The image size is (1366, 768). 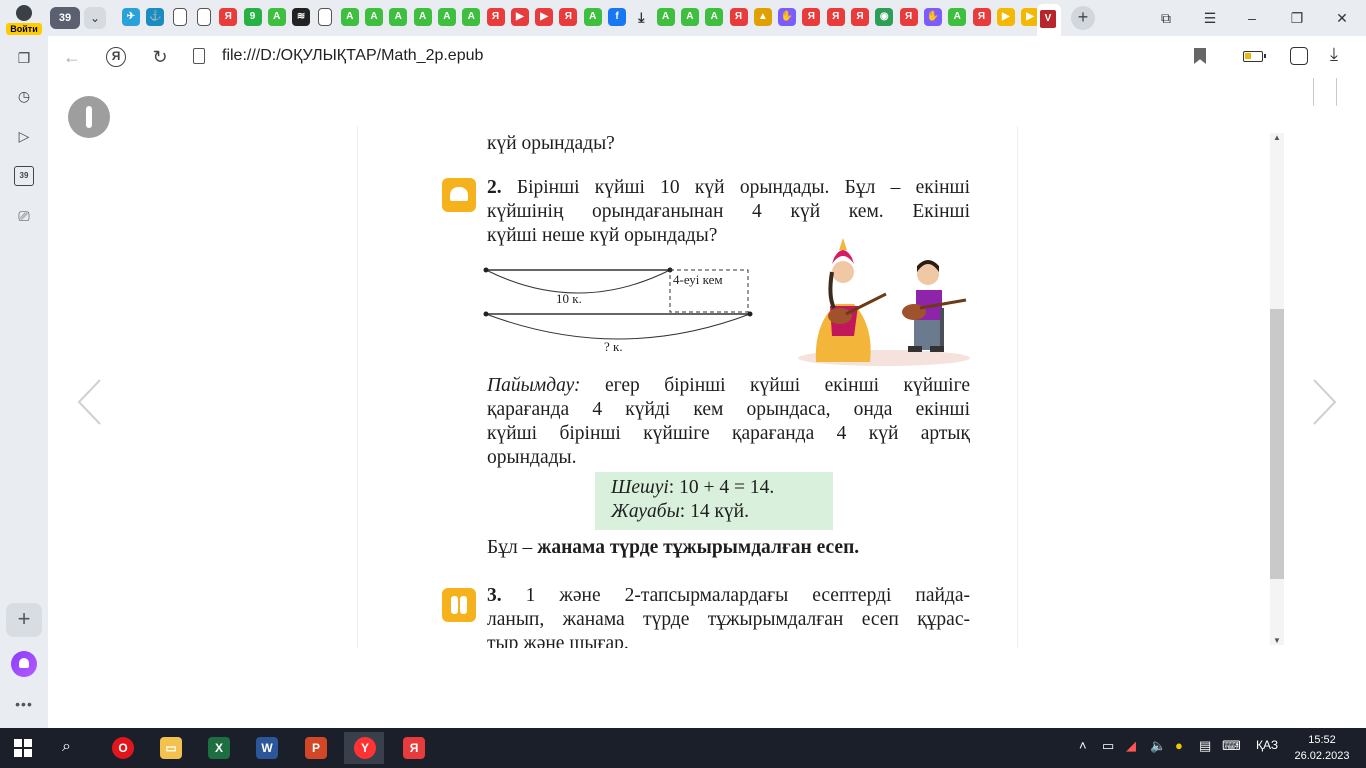 I want to click on task3-line-3: тыр және шығар., so click(x=558, y=640).